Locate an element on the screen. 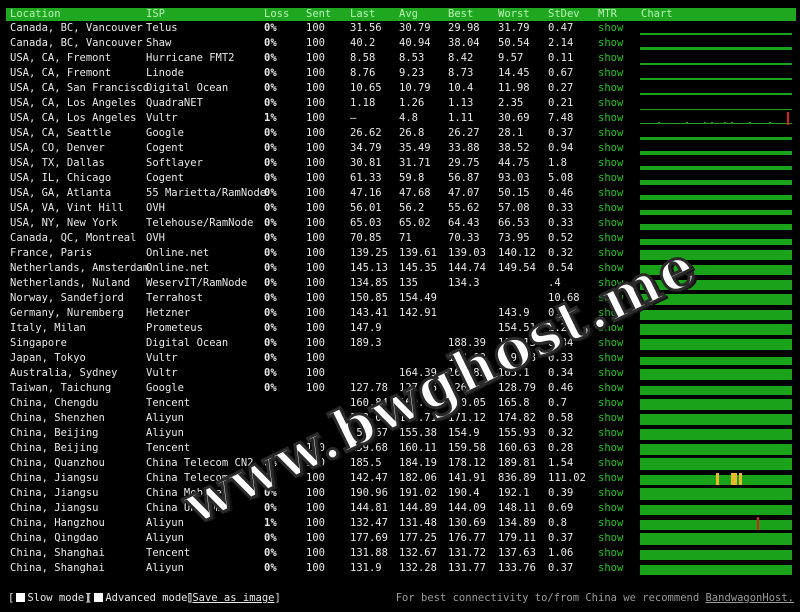  best: 144.09 is located at coordinates (467, 508).